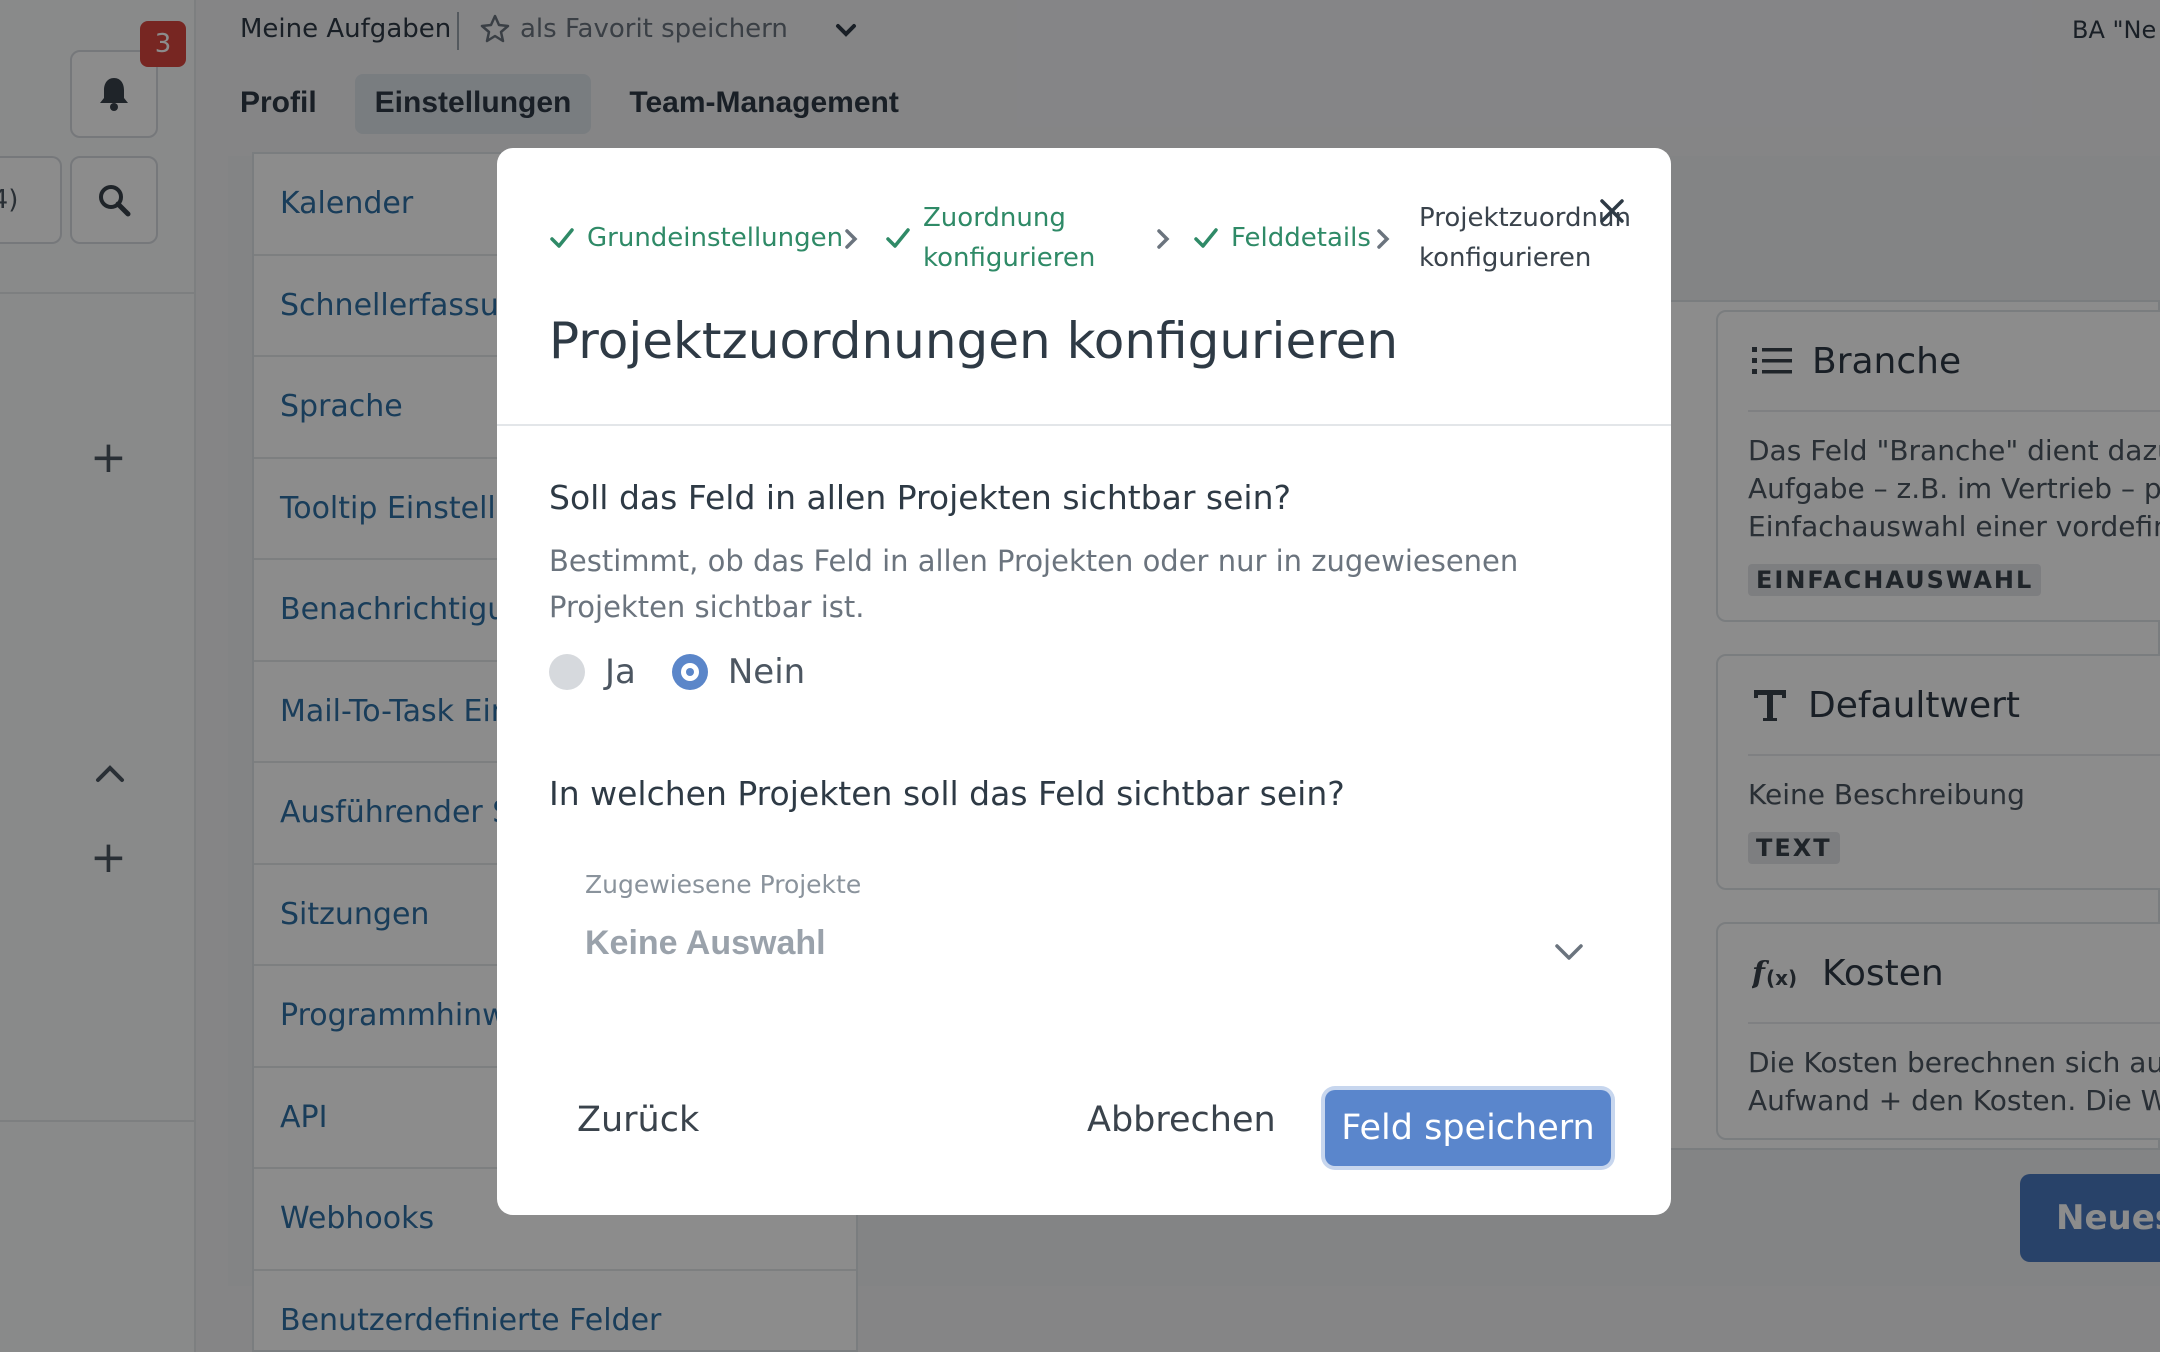  I want to click on back-button: Zurück, so click(638, 1120).